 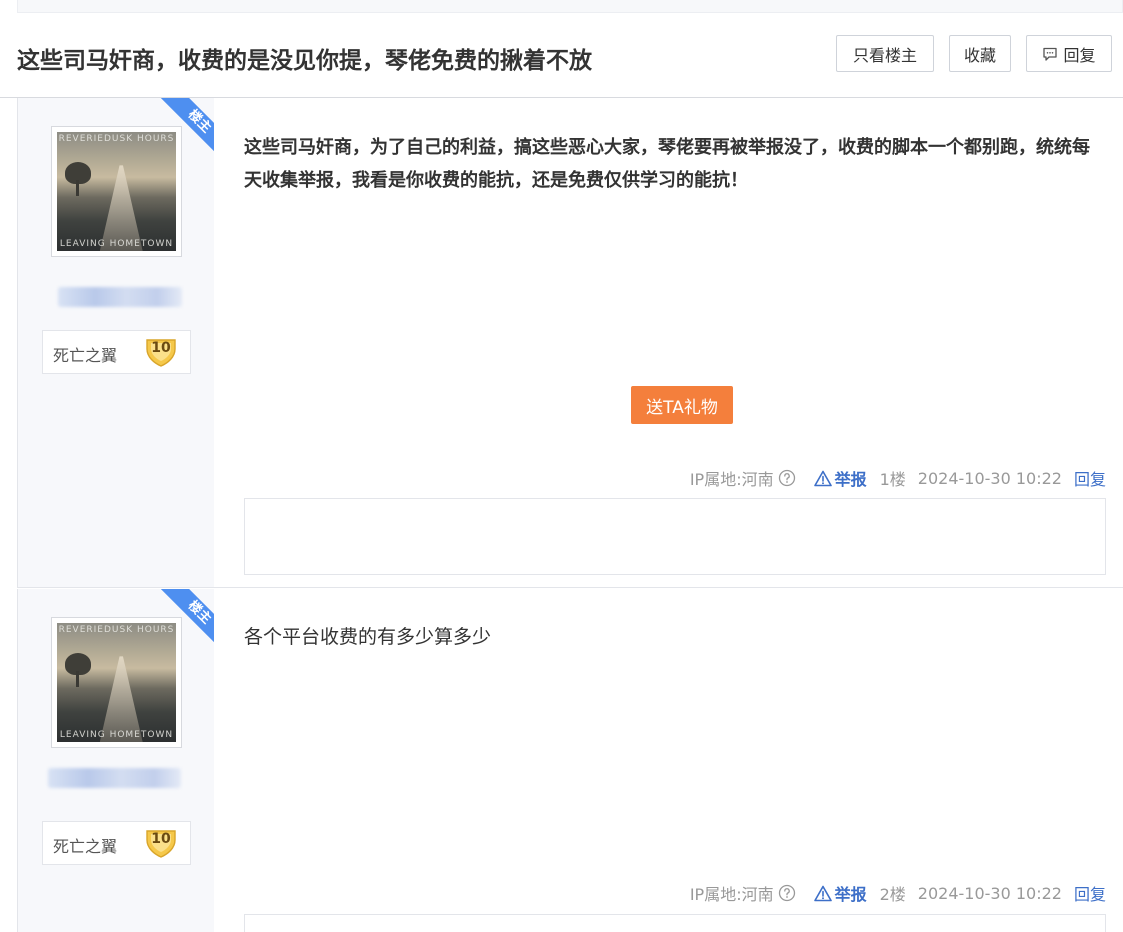 I want to click on reply-button: 回复, so click(x=1069, y=53).